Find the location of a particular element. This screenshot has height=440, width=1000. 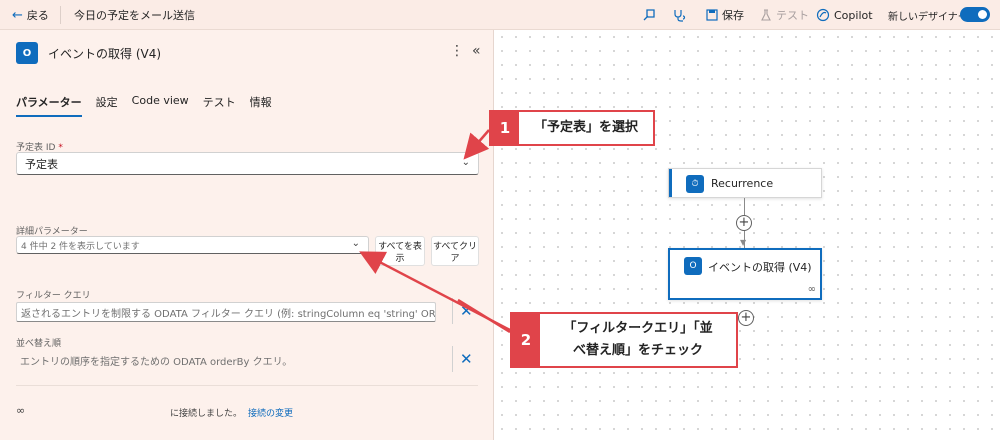

callout-2-text-line-2: べ替え順」をチェック is located at coordinates (637, 350).